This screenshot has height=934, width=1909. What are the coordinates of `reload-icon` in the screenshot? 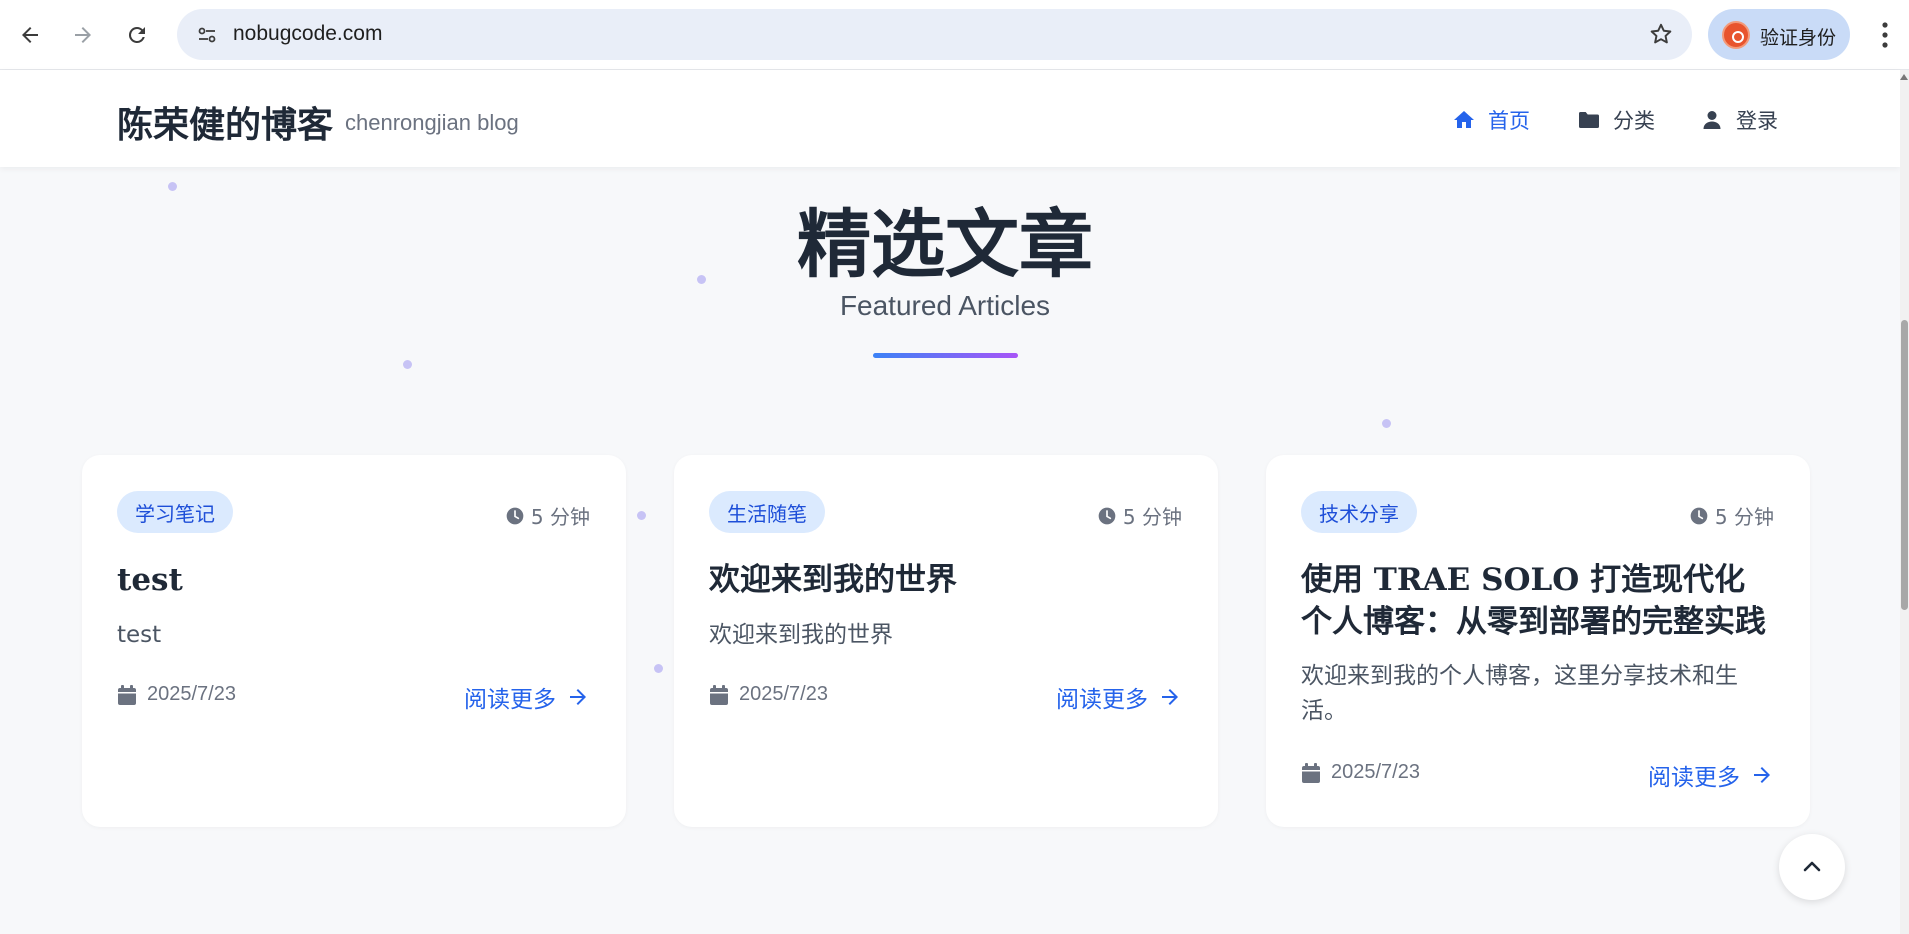 It's located at (136, 34).